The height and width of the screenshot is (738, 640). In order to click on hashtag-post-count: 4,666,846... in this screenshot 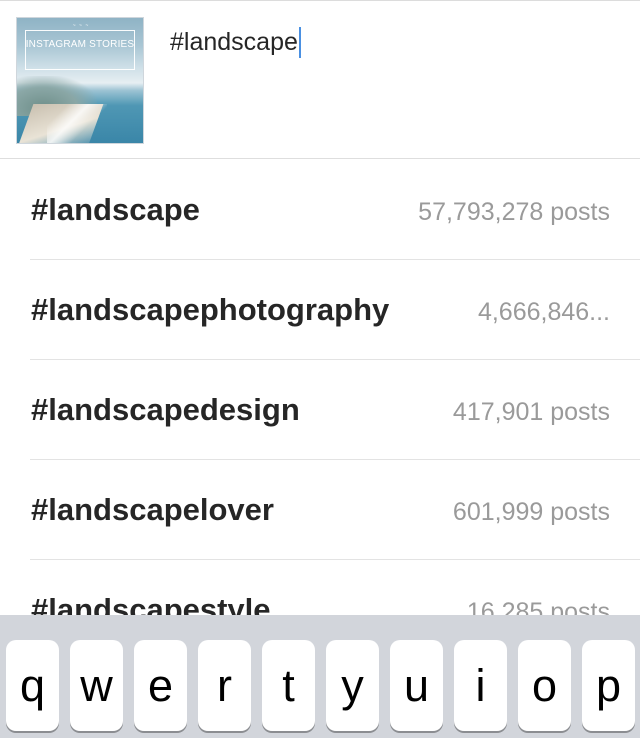, I will do `click(543, 312)`.